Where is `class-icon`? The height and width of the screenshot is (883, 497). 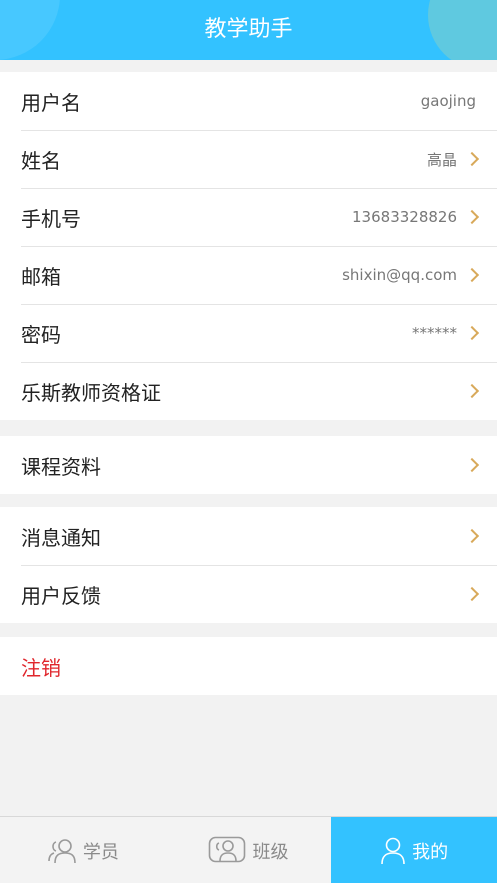 class-icon is located at coordinates (227, 849).